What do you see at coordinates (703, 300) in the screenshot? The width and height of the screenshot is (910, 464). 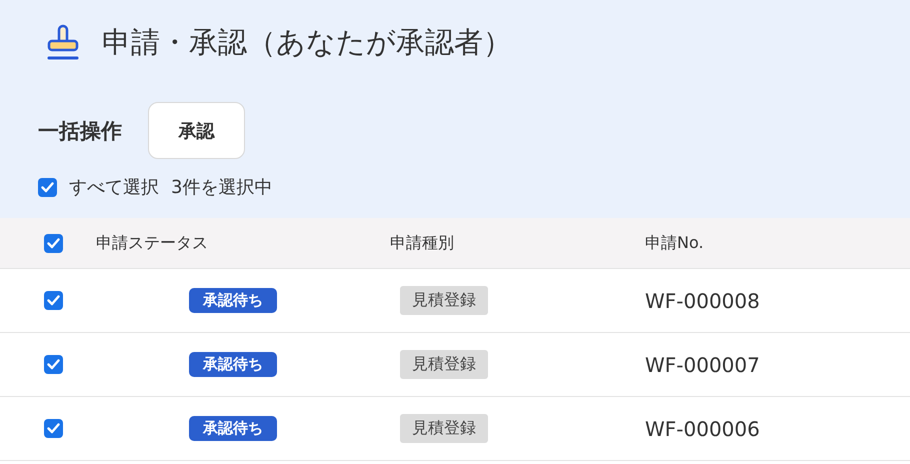 I see `table-cell-text: WF-000008` at bounding box center [703, 300].